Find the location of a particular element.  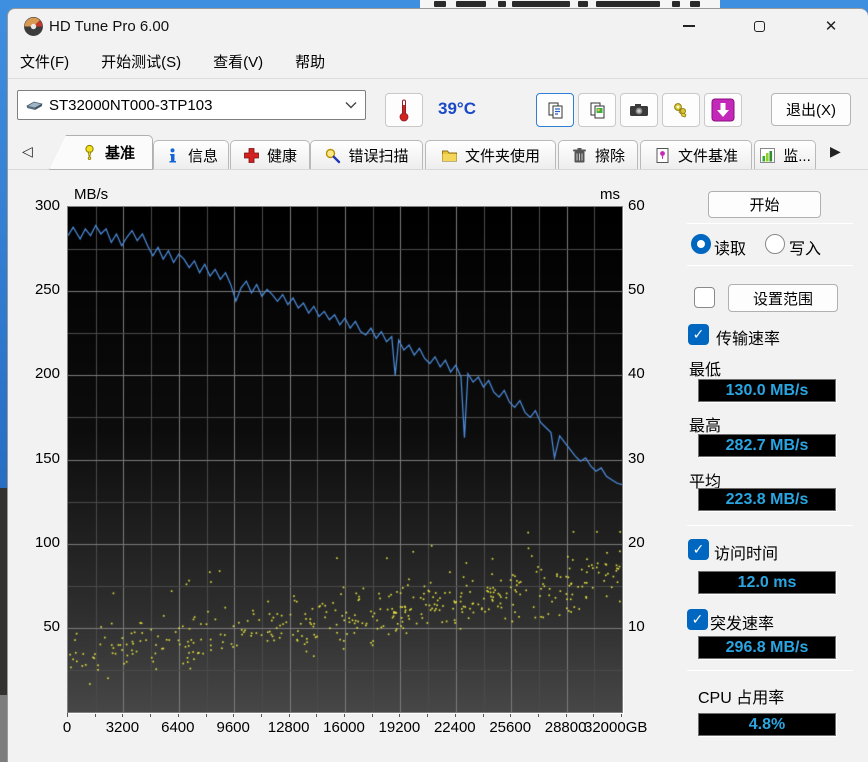

tab-health: 健康 is located at coordinates (270, 155).